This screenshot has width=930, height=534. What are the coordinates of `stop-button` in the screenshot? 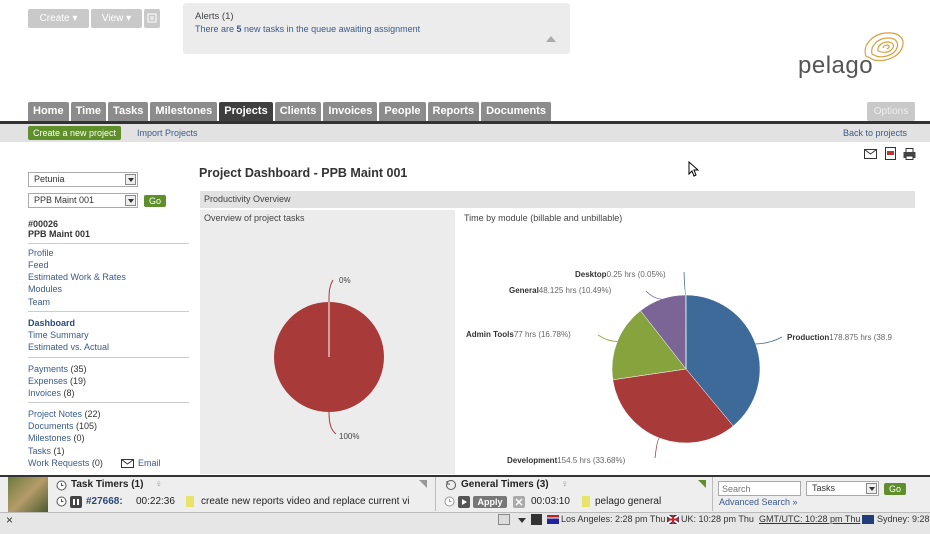 It's located at (519, 502).